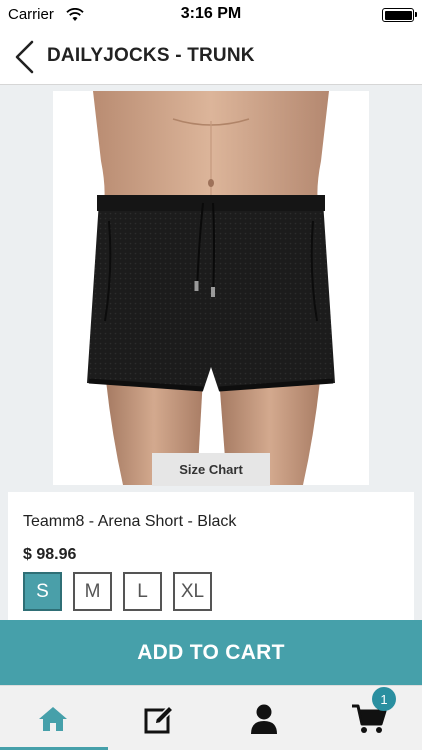 This screenshot has height=750, width=422. What do you see at coordinates (211, 469) in the screenshot?
I see `size-chart-button: Size Chart` at bounding box center [211, 469].